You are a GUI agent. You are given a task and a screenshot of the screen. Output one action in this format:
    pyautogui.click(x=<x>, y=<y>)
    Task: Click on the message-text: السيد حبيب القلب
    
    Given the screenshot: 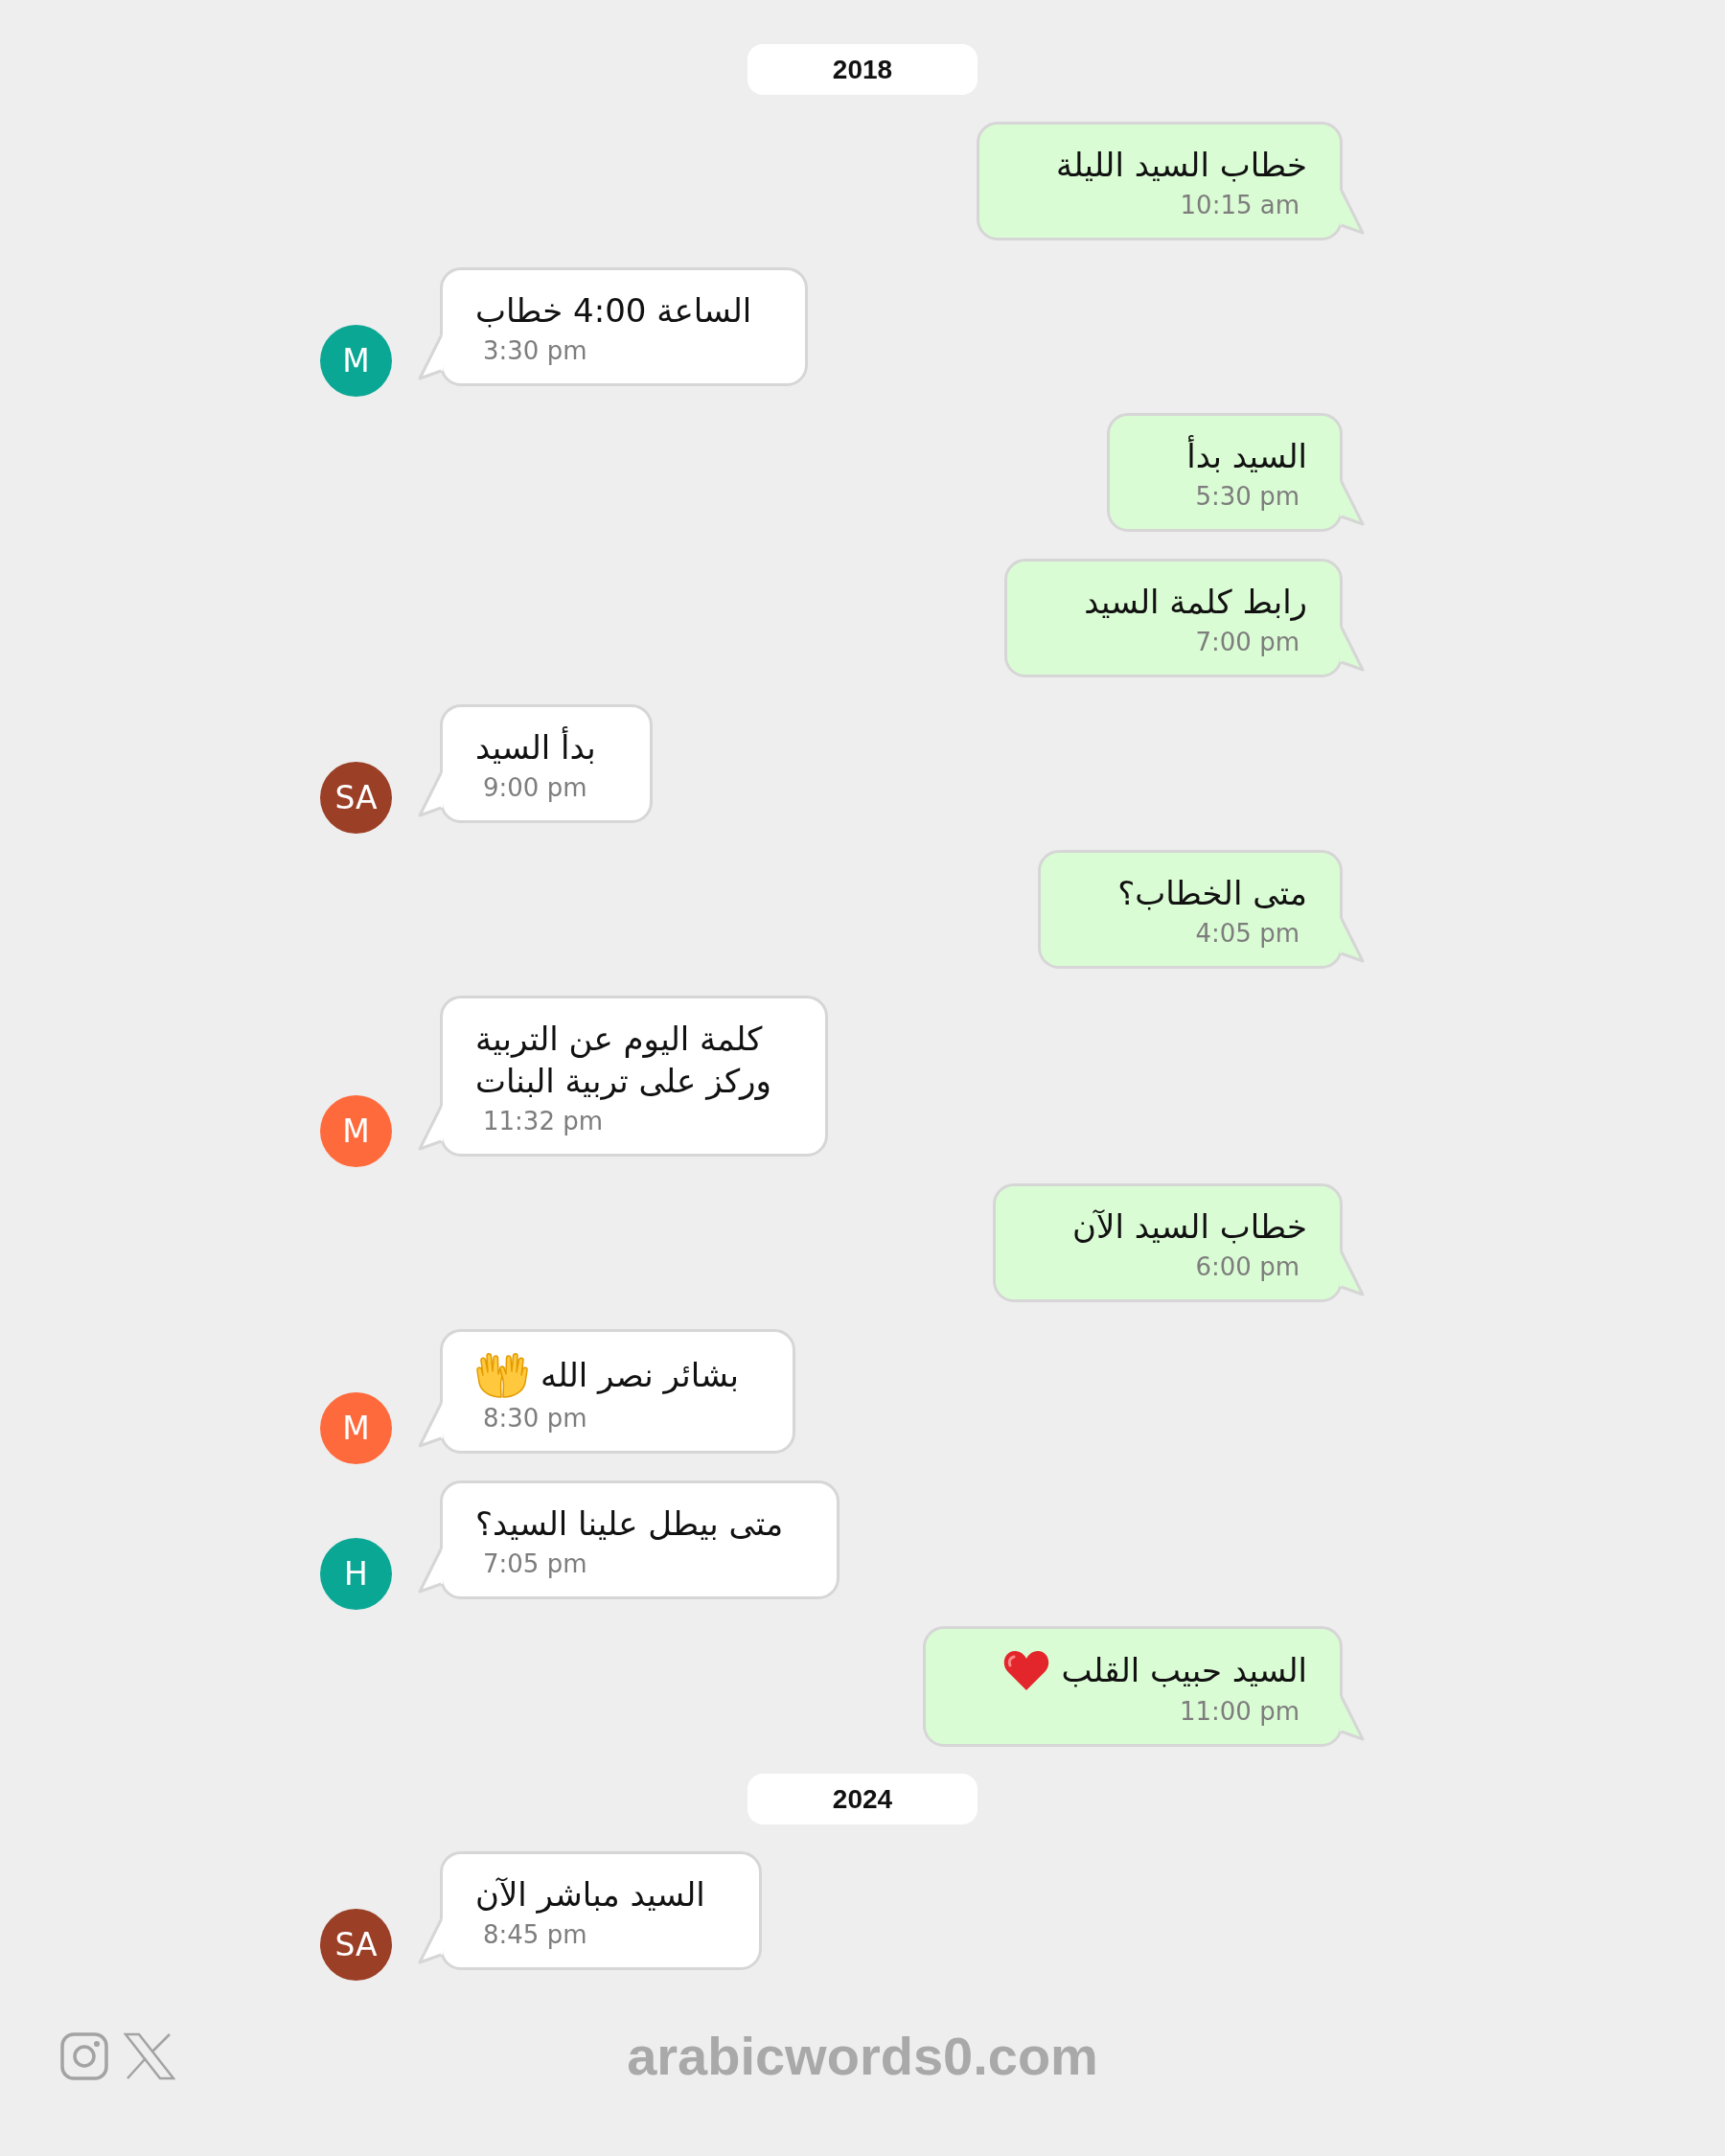 What is the action you would take?
    pyautogui.click(x=1184, y=1670)
    